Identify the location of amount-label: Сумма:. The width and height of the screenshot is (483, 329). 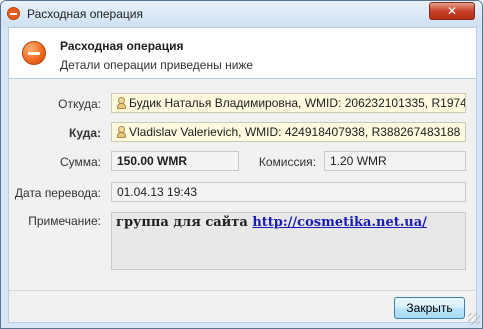
(80, 162).